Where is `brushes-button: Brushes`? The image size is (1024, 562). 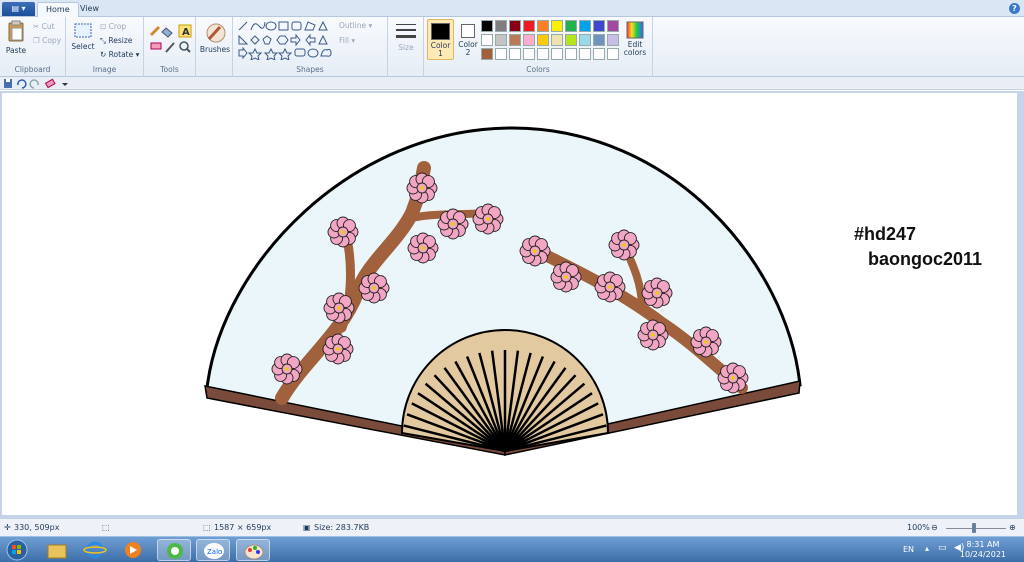
brushes-button: Brushes is located at coordinates (215, 37).